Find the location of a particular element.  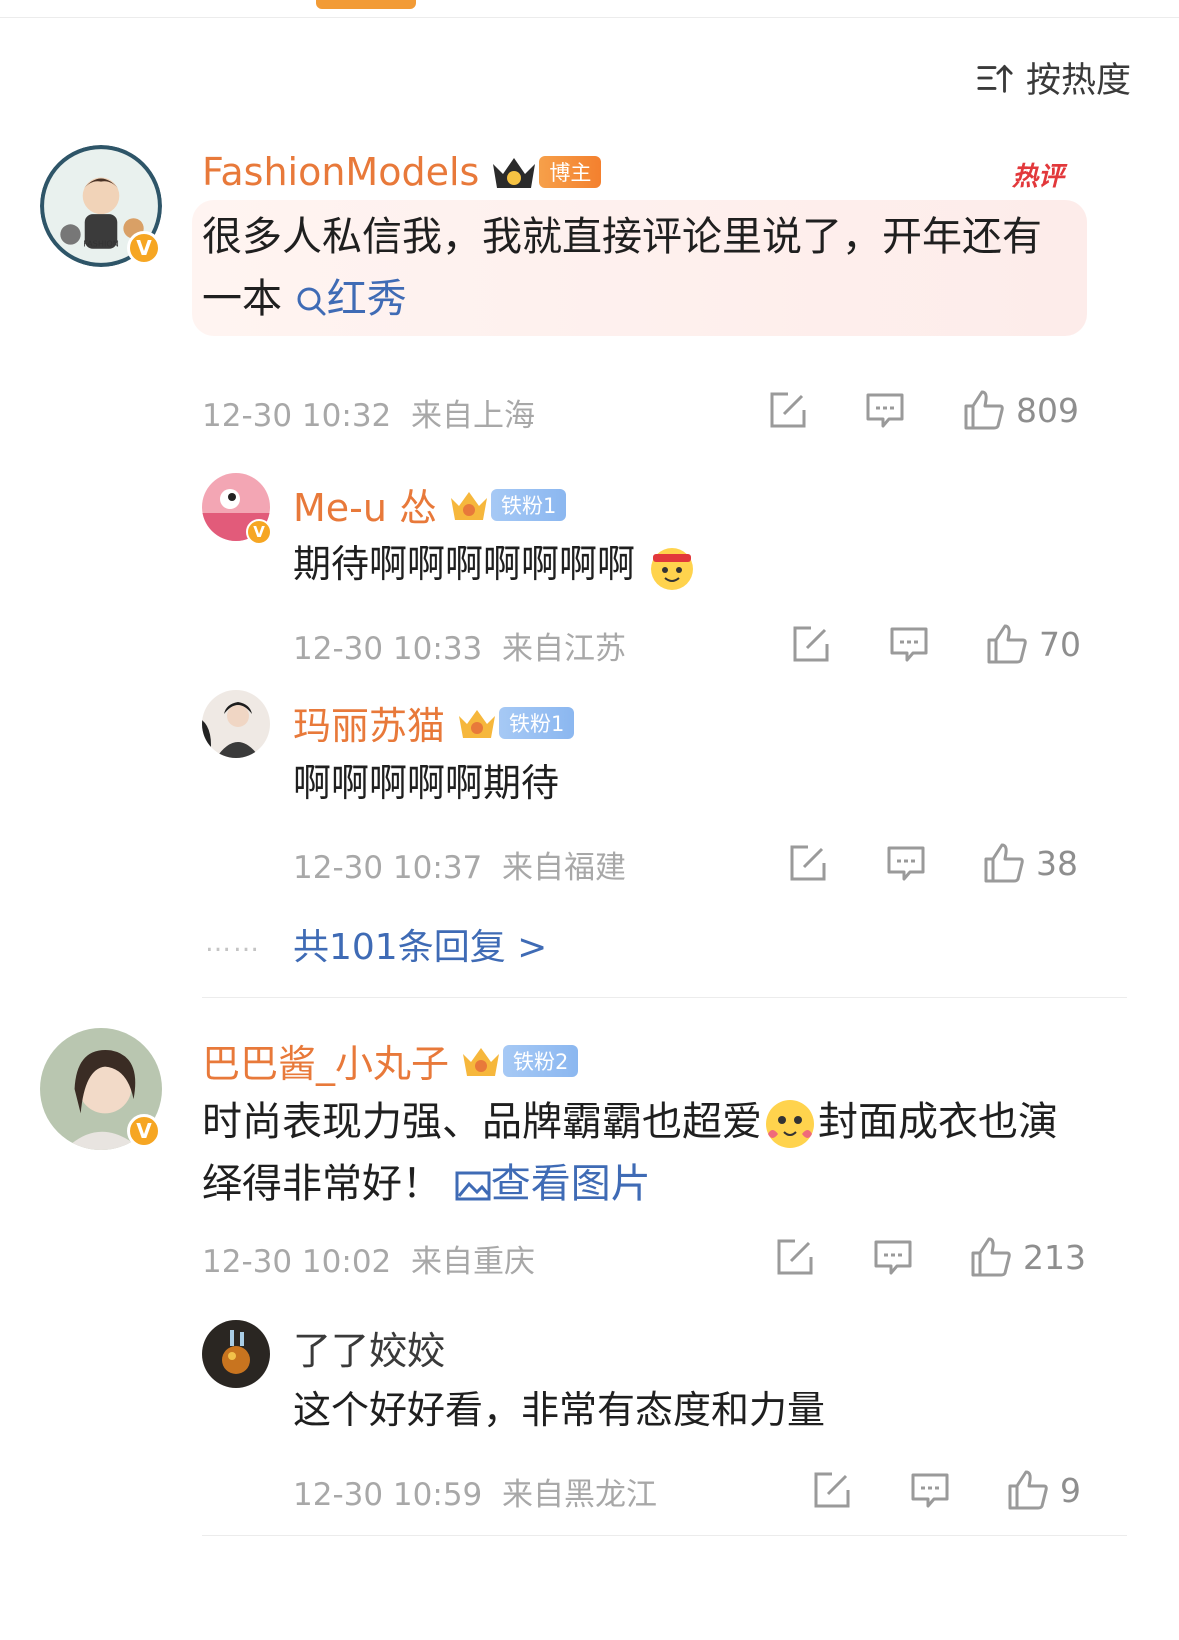

username: 了了姣姣 is located at coordinates (369, 1347).